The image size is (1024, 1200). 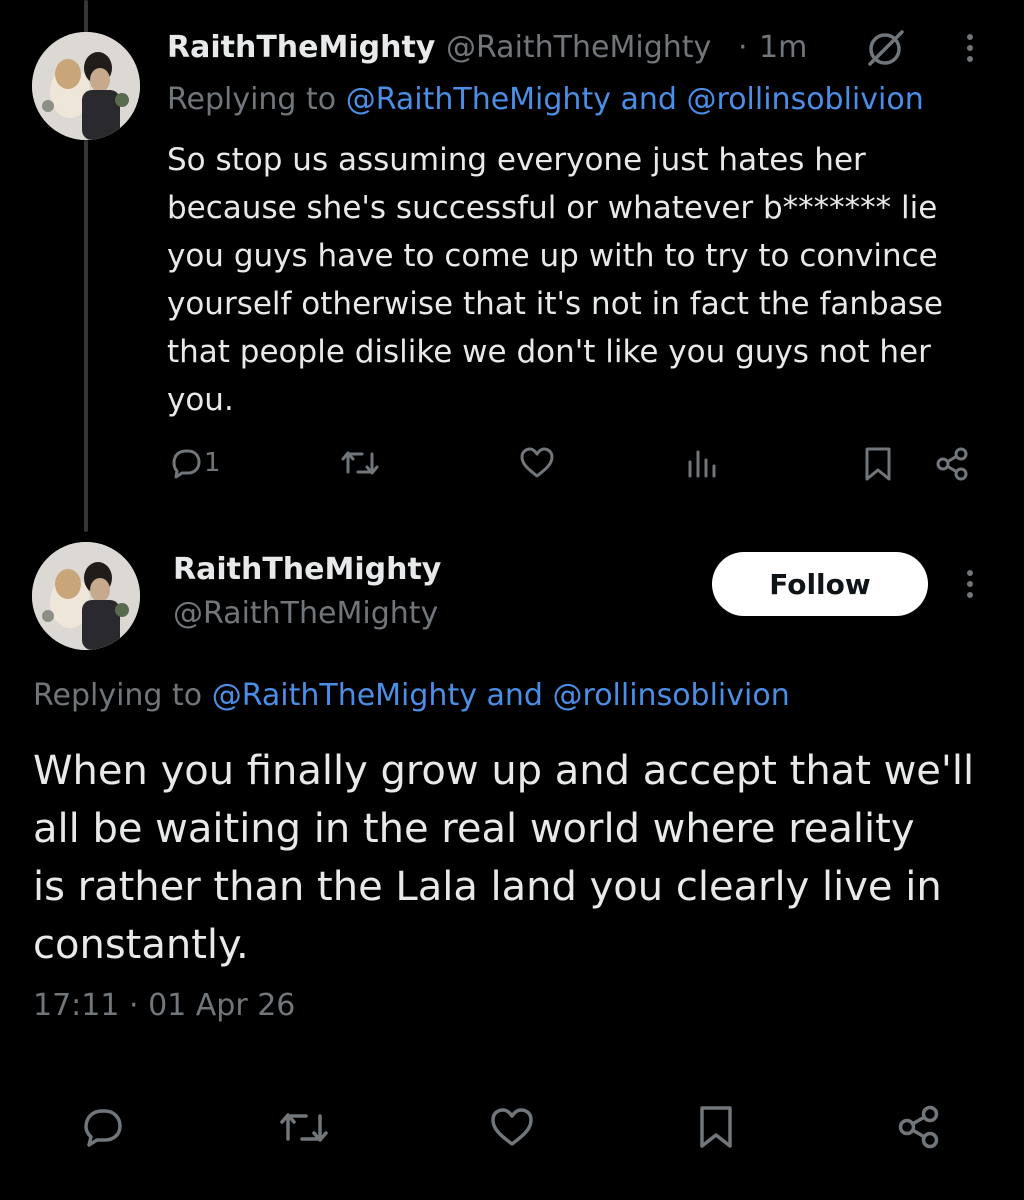 What do you see at coordinates (212, 463) in the screenshot?
I see `reply-count: 1` at bounding box center [212, 463].